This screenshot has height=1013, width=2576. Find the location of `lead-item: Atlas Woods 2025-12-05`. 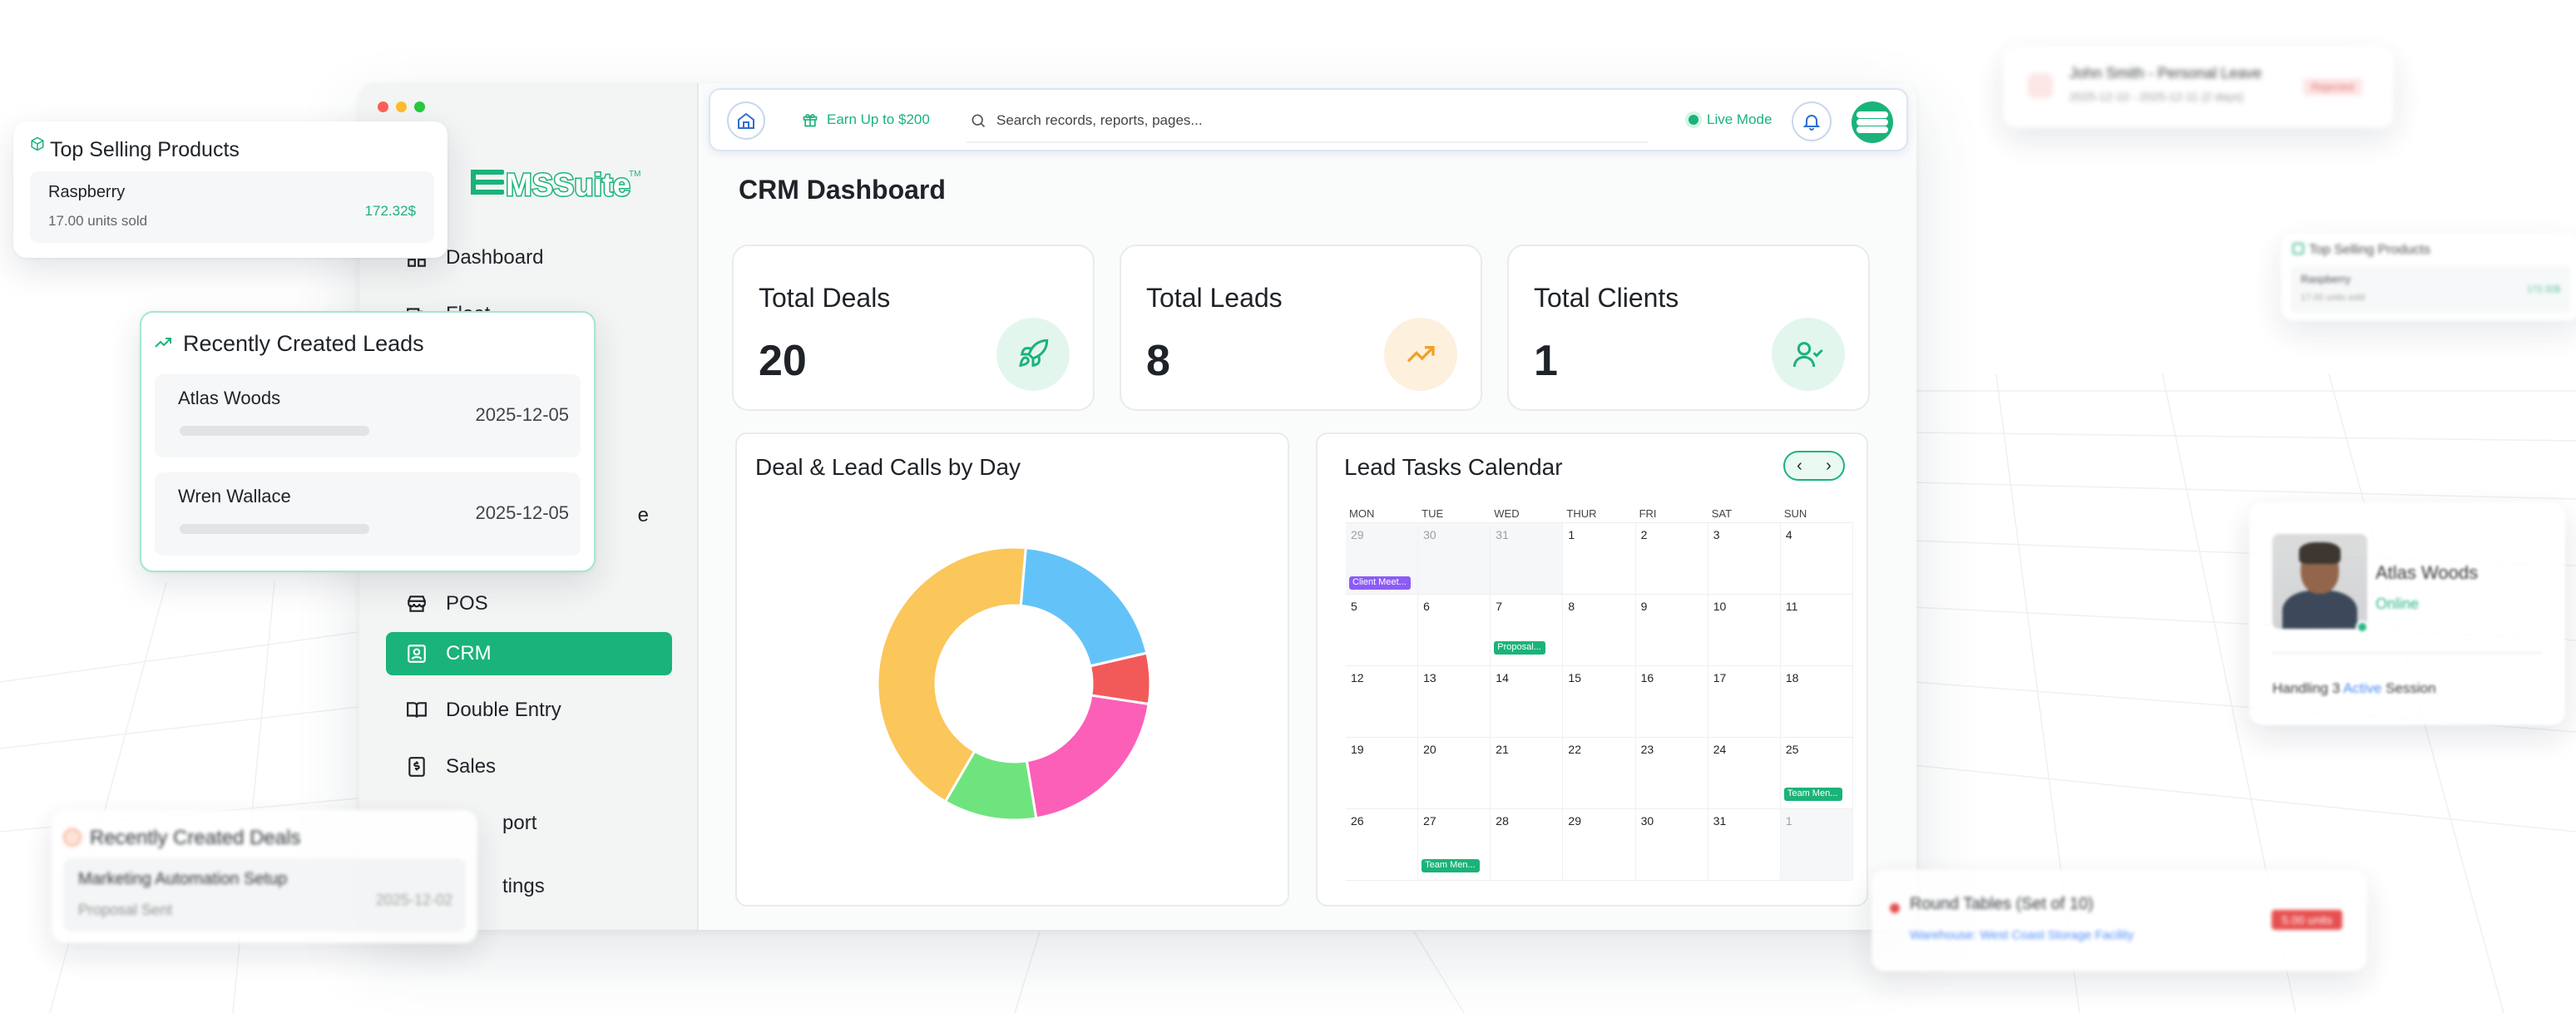

lead-item: Atlas Woods 2025-12-05 is located at coordinates (368, 415).